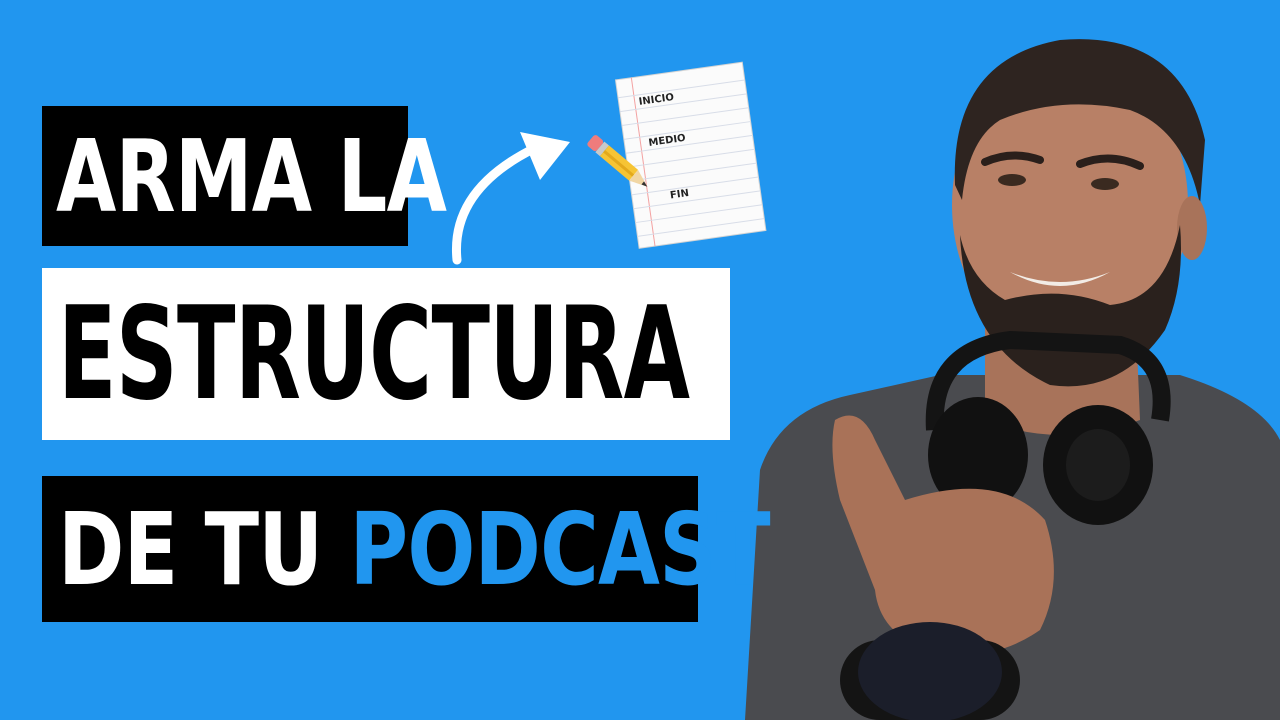  What do you see at coordinates (374, 354) in the screenshot?
I see `headline-line-2-text: ESTRUCTURA` at bounding box center [374, 354].